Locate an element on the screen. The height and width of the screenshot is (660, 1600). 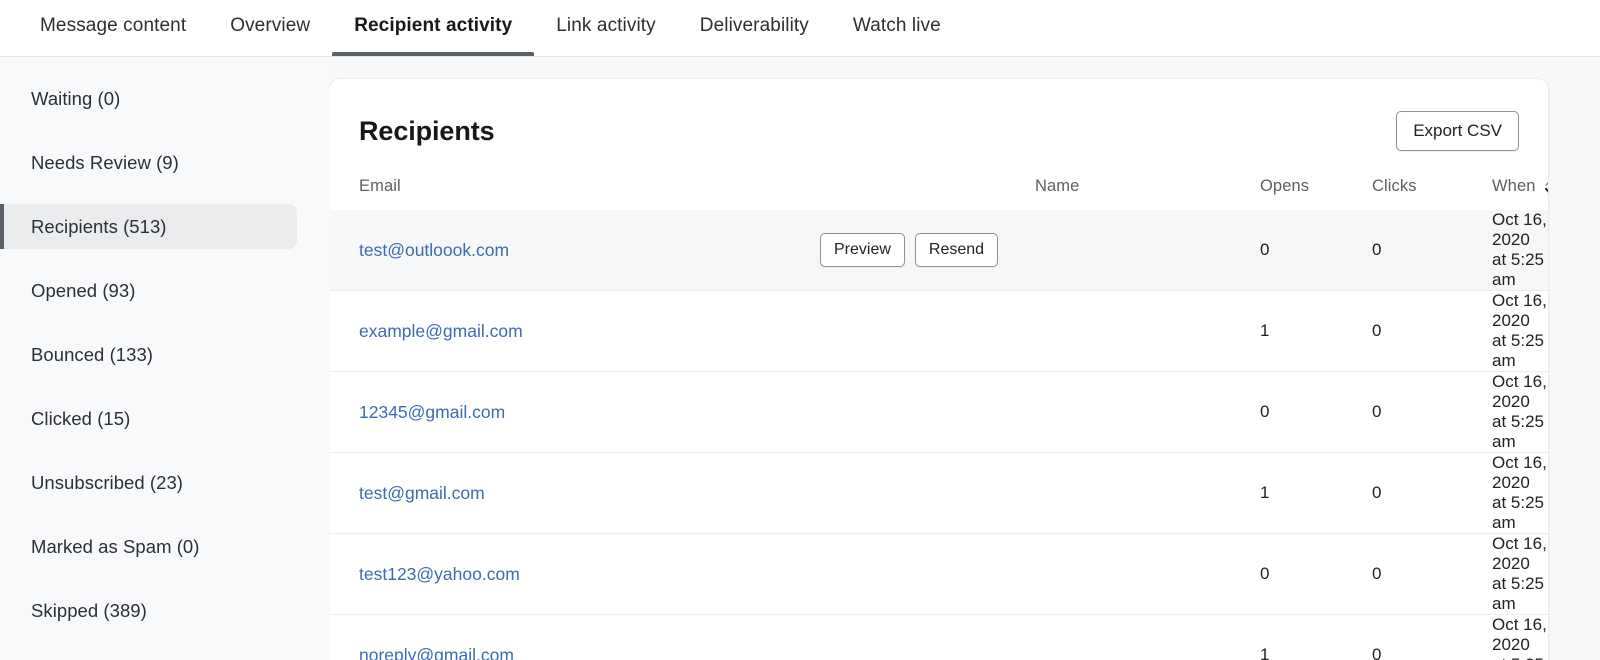
sidebar-item-label: Needs Review (9) is located at coordinates (105, 162).